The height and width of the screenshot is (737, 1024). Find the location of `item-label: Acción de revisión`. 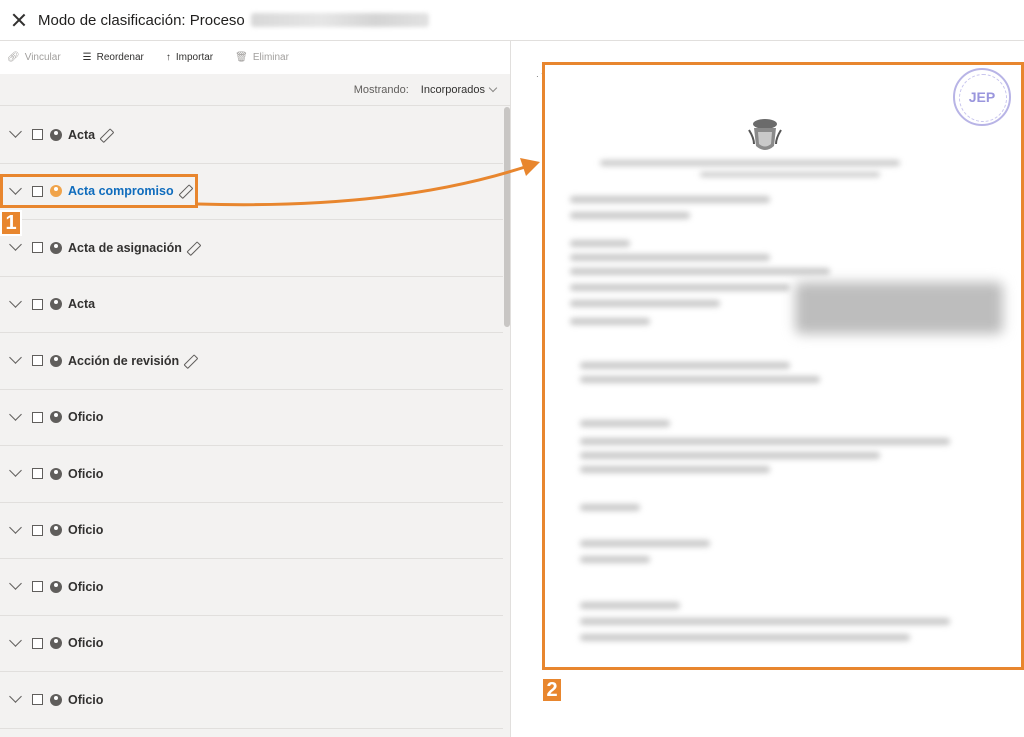

item-label: Acción de revisión is located at coordinates (123, 361).